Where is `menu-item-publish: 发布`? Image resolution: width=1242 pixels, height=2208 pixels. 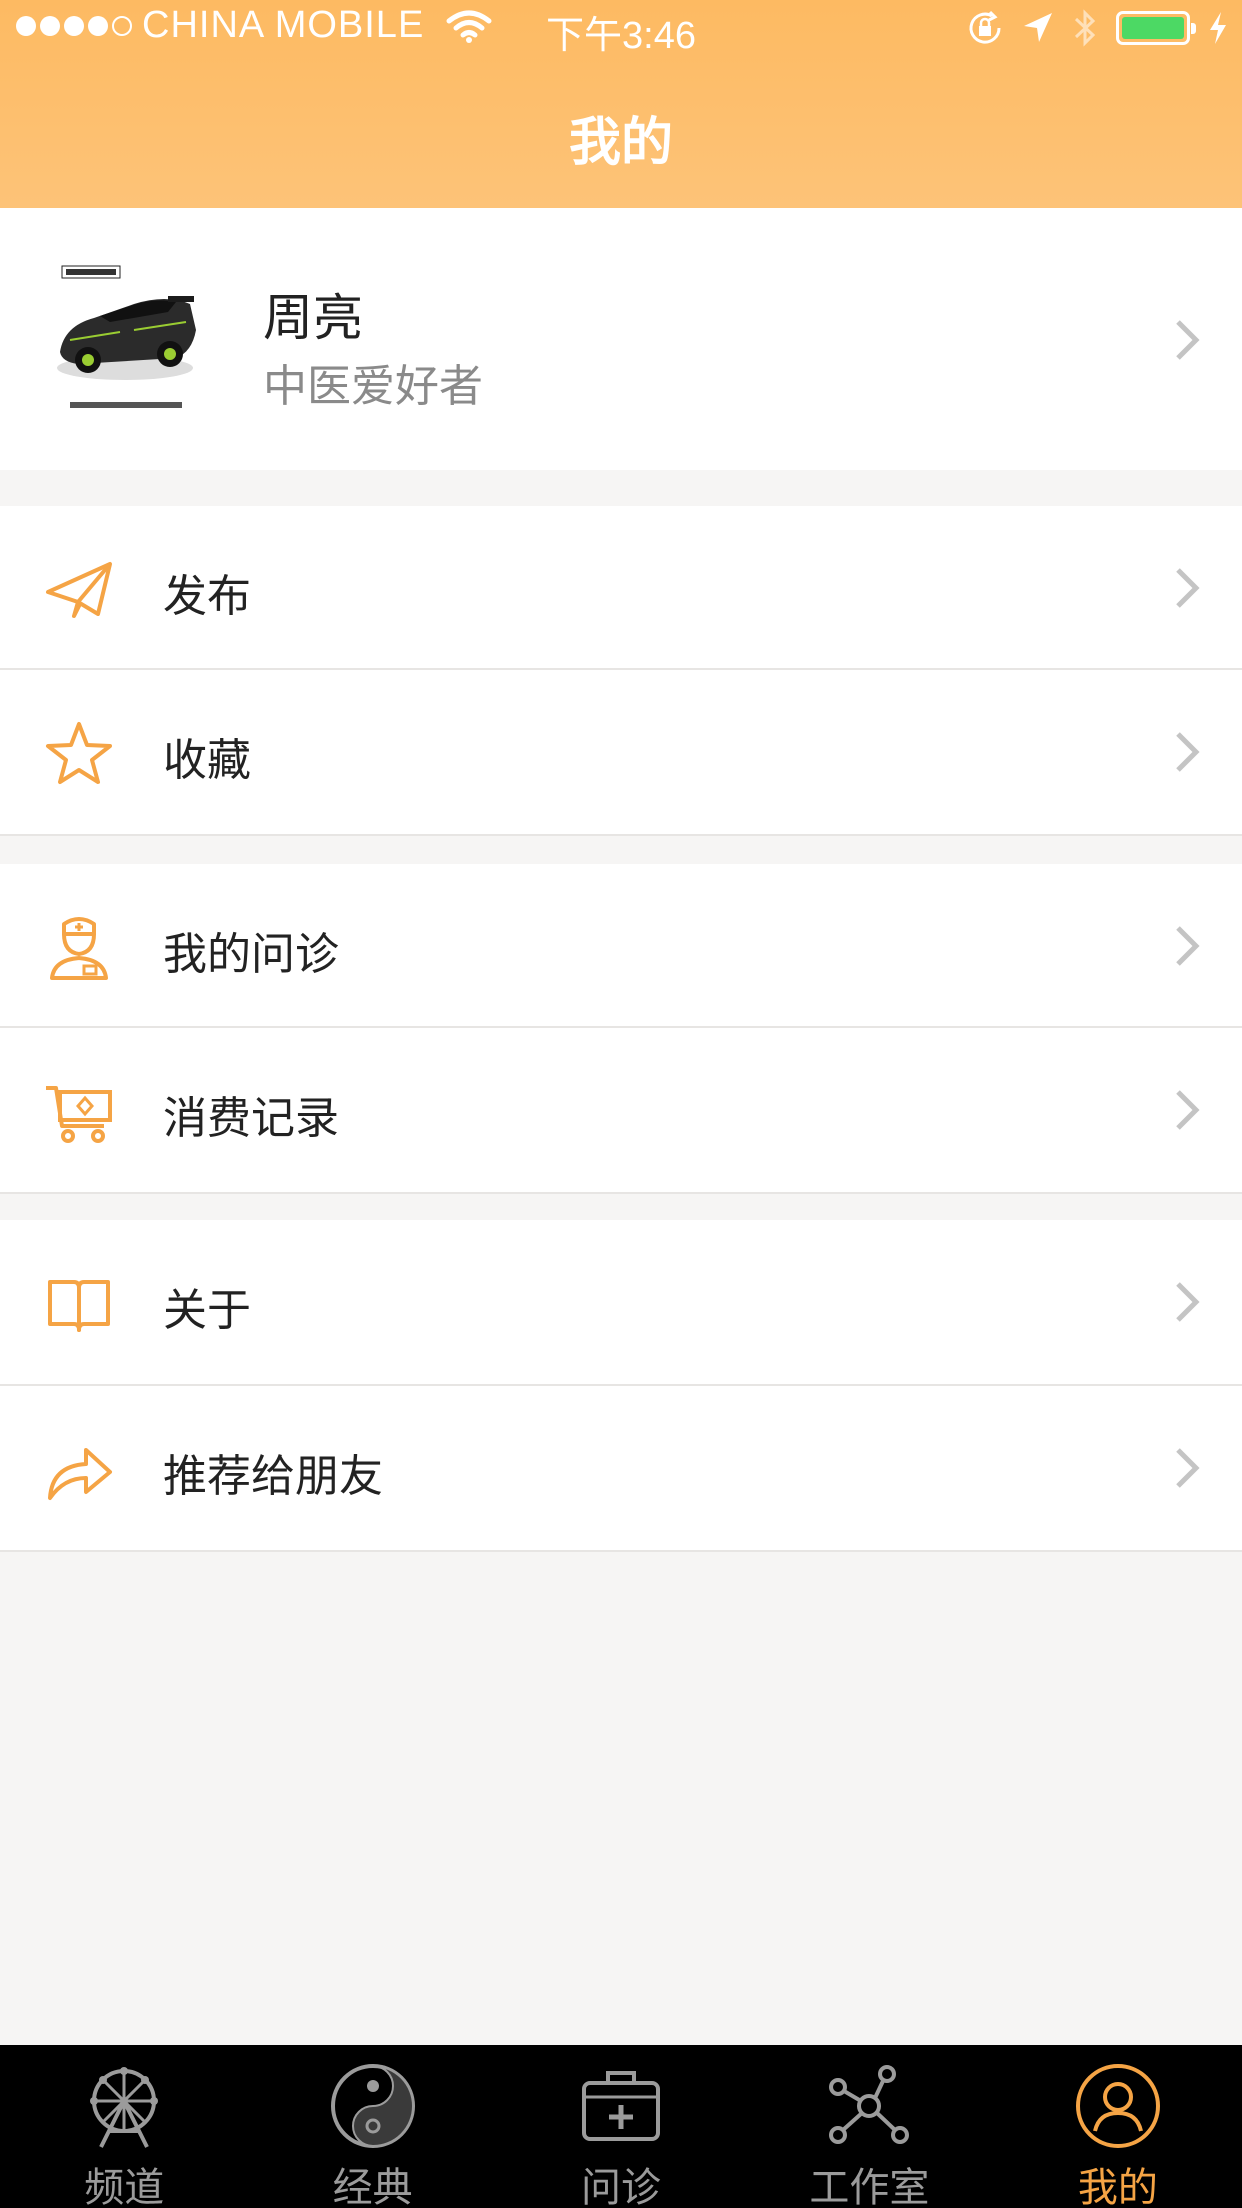
menu-item-publish: 发布 is located at coordinates (621, 588).